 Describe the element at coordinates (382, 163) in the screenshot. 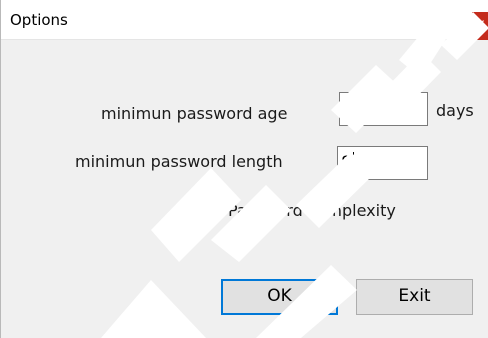

I see `min-length-input: 8` at that location.